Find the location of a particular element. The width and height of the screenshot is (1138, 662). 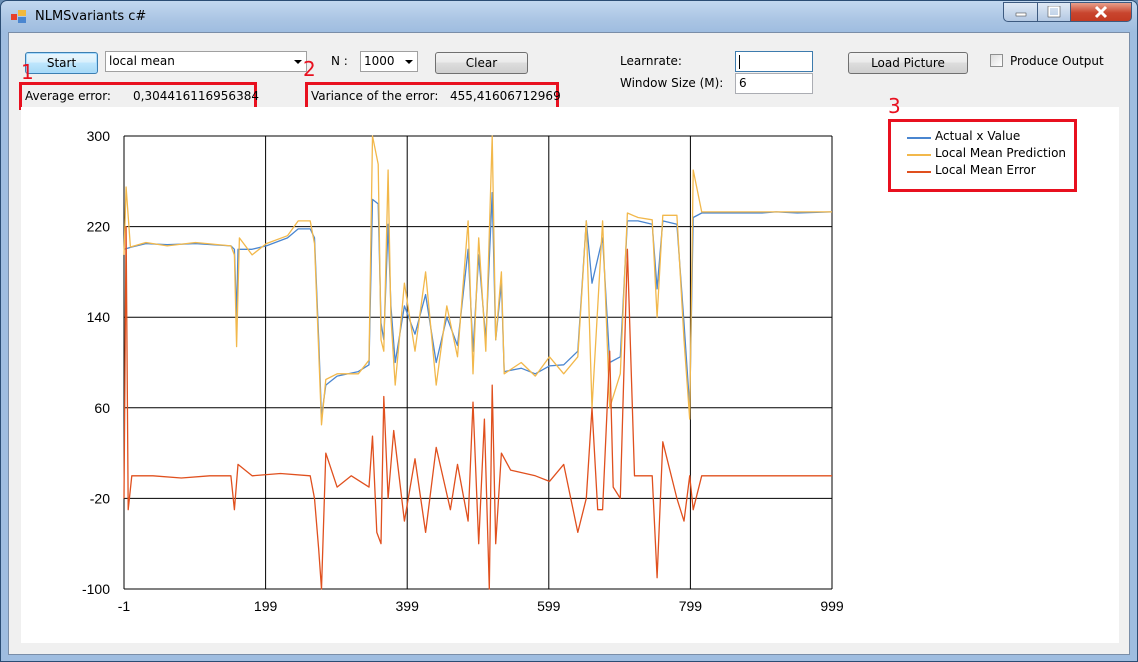

mode-select-value: local mean is located at coordinates (142, 61).